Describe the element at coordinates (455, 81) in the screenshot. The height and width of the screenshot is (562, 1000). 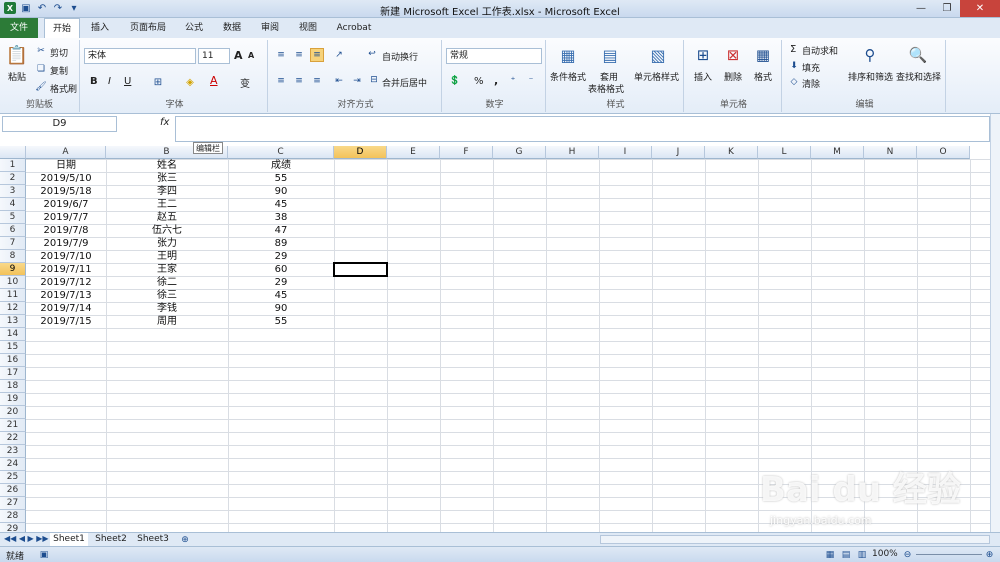
I see `accounting-icon: 💲` at that location.